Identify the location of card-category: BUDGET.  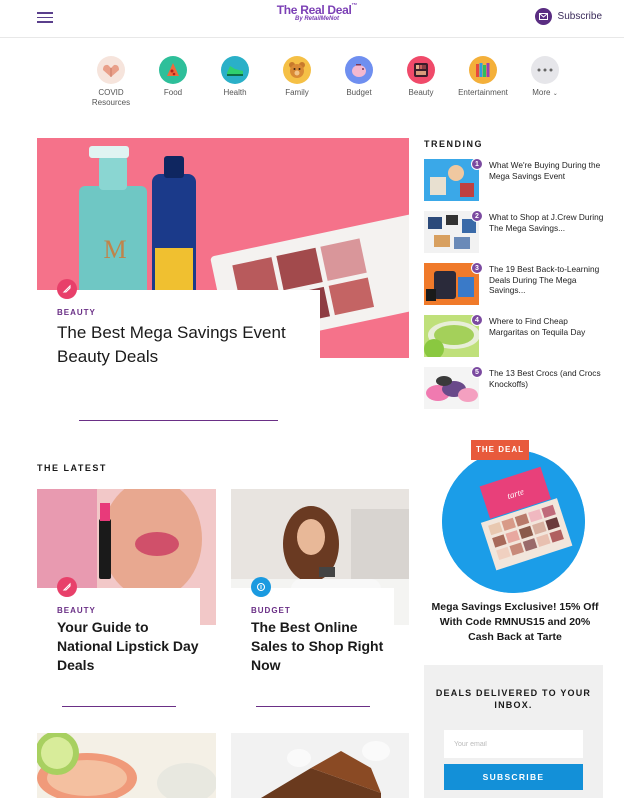
(322, 610).